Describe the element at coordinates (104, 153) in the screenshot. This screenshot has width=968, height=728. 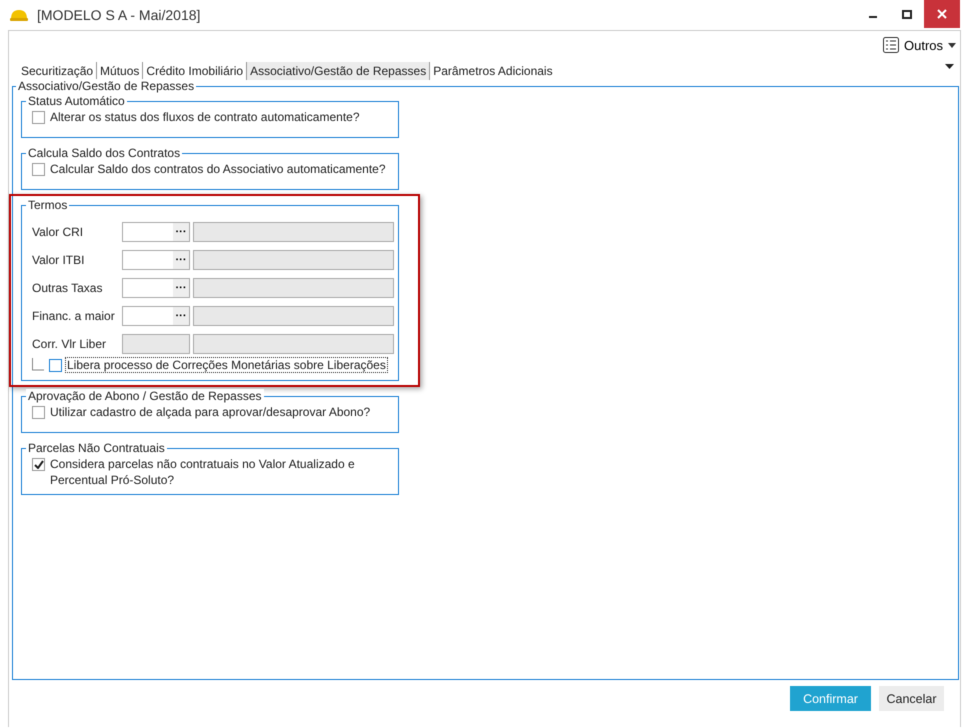
I see `group-title: Calcula Saldo dos Contratos` at that location.